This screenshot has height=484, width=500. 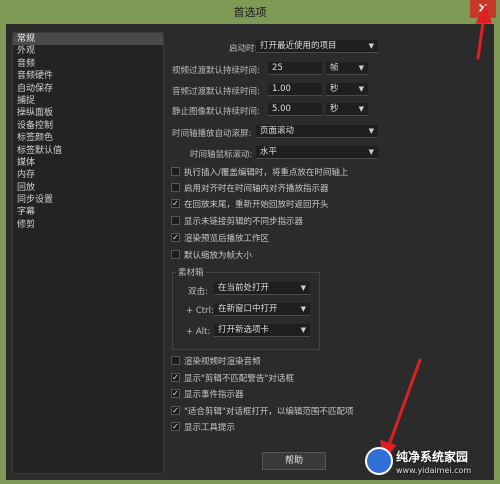 I want to click on help-button: 帮助, so click(x=294, y=461).